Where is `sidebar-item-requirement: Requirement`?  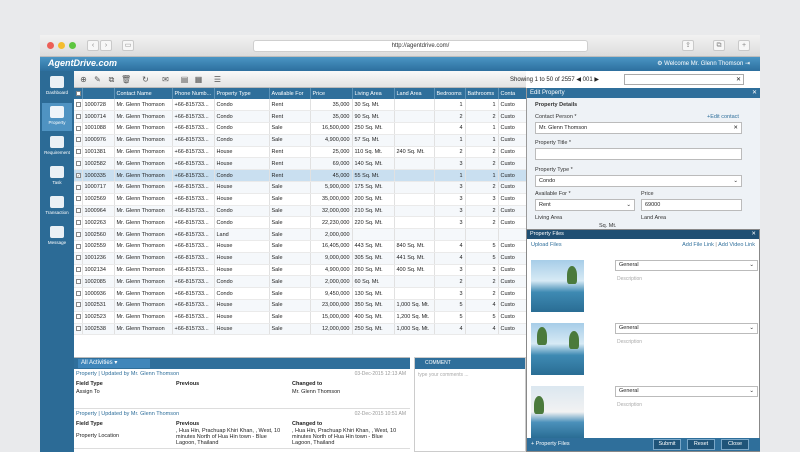 sidebar-item-requirement: Requirement is located at coordinates (57, 147).